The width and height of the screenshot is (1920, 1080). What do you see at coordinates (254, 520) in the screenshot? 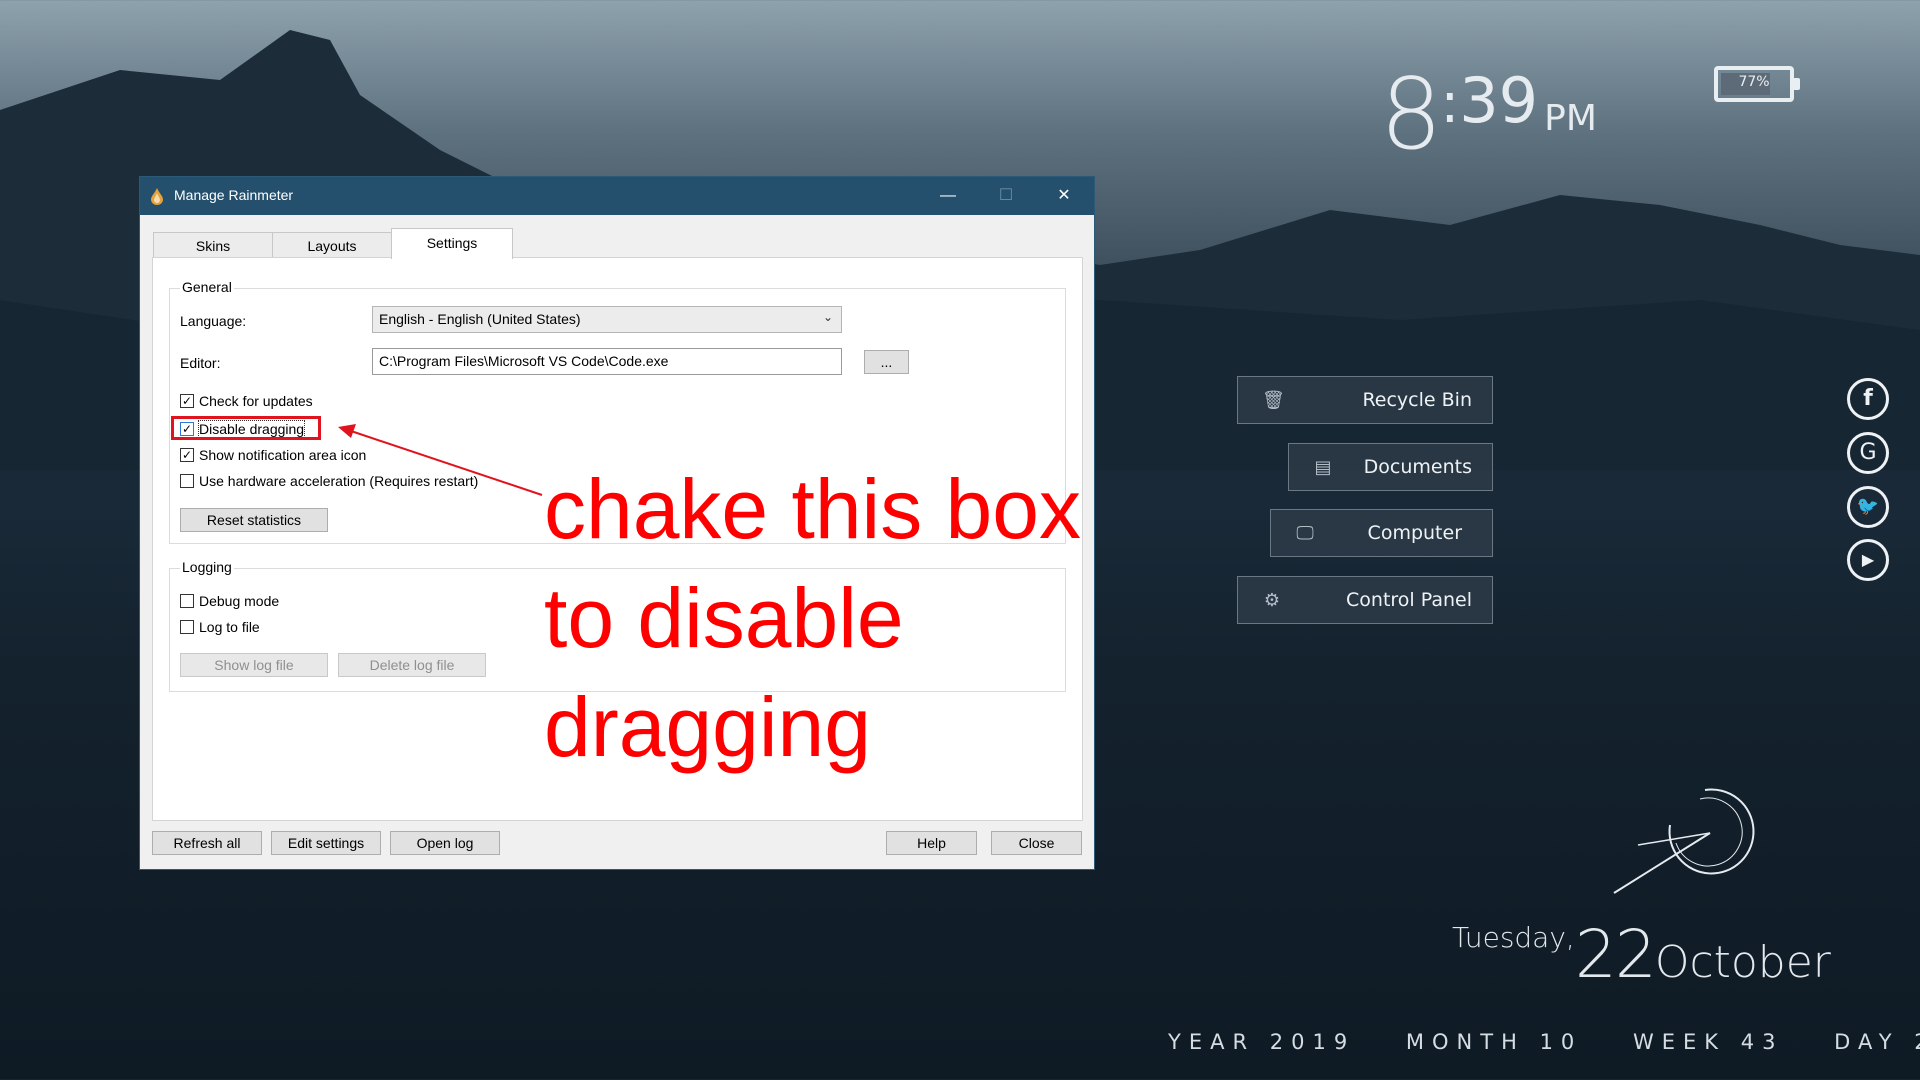
I see `reset-statistics-button: Reset statistics` at bounding box center [254, 520].